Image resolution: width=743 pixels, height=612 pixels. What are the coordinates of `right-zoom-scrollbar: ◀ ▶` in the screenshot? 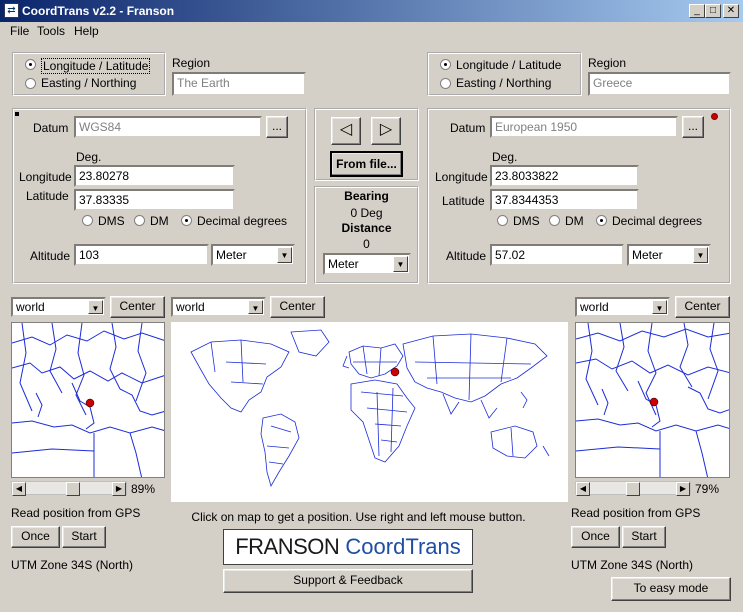 It's located at (633, 488).